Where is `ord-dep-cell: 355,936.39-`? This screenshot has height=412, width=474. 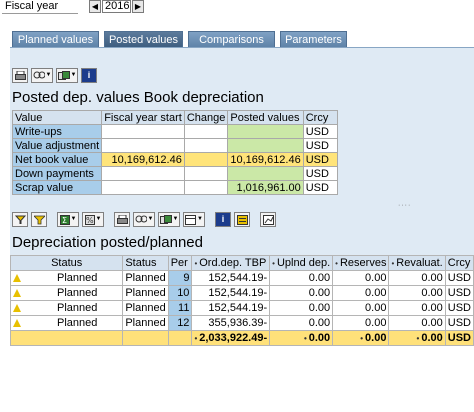 ord-dep-cell: 355,936.39- is located at coordinates (231, 323).